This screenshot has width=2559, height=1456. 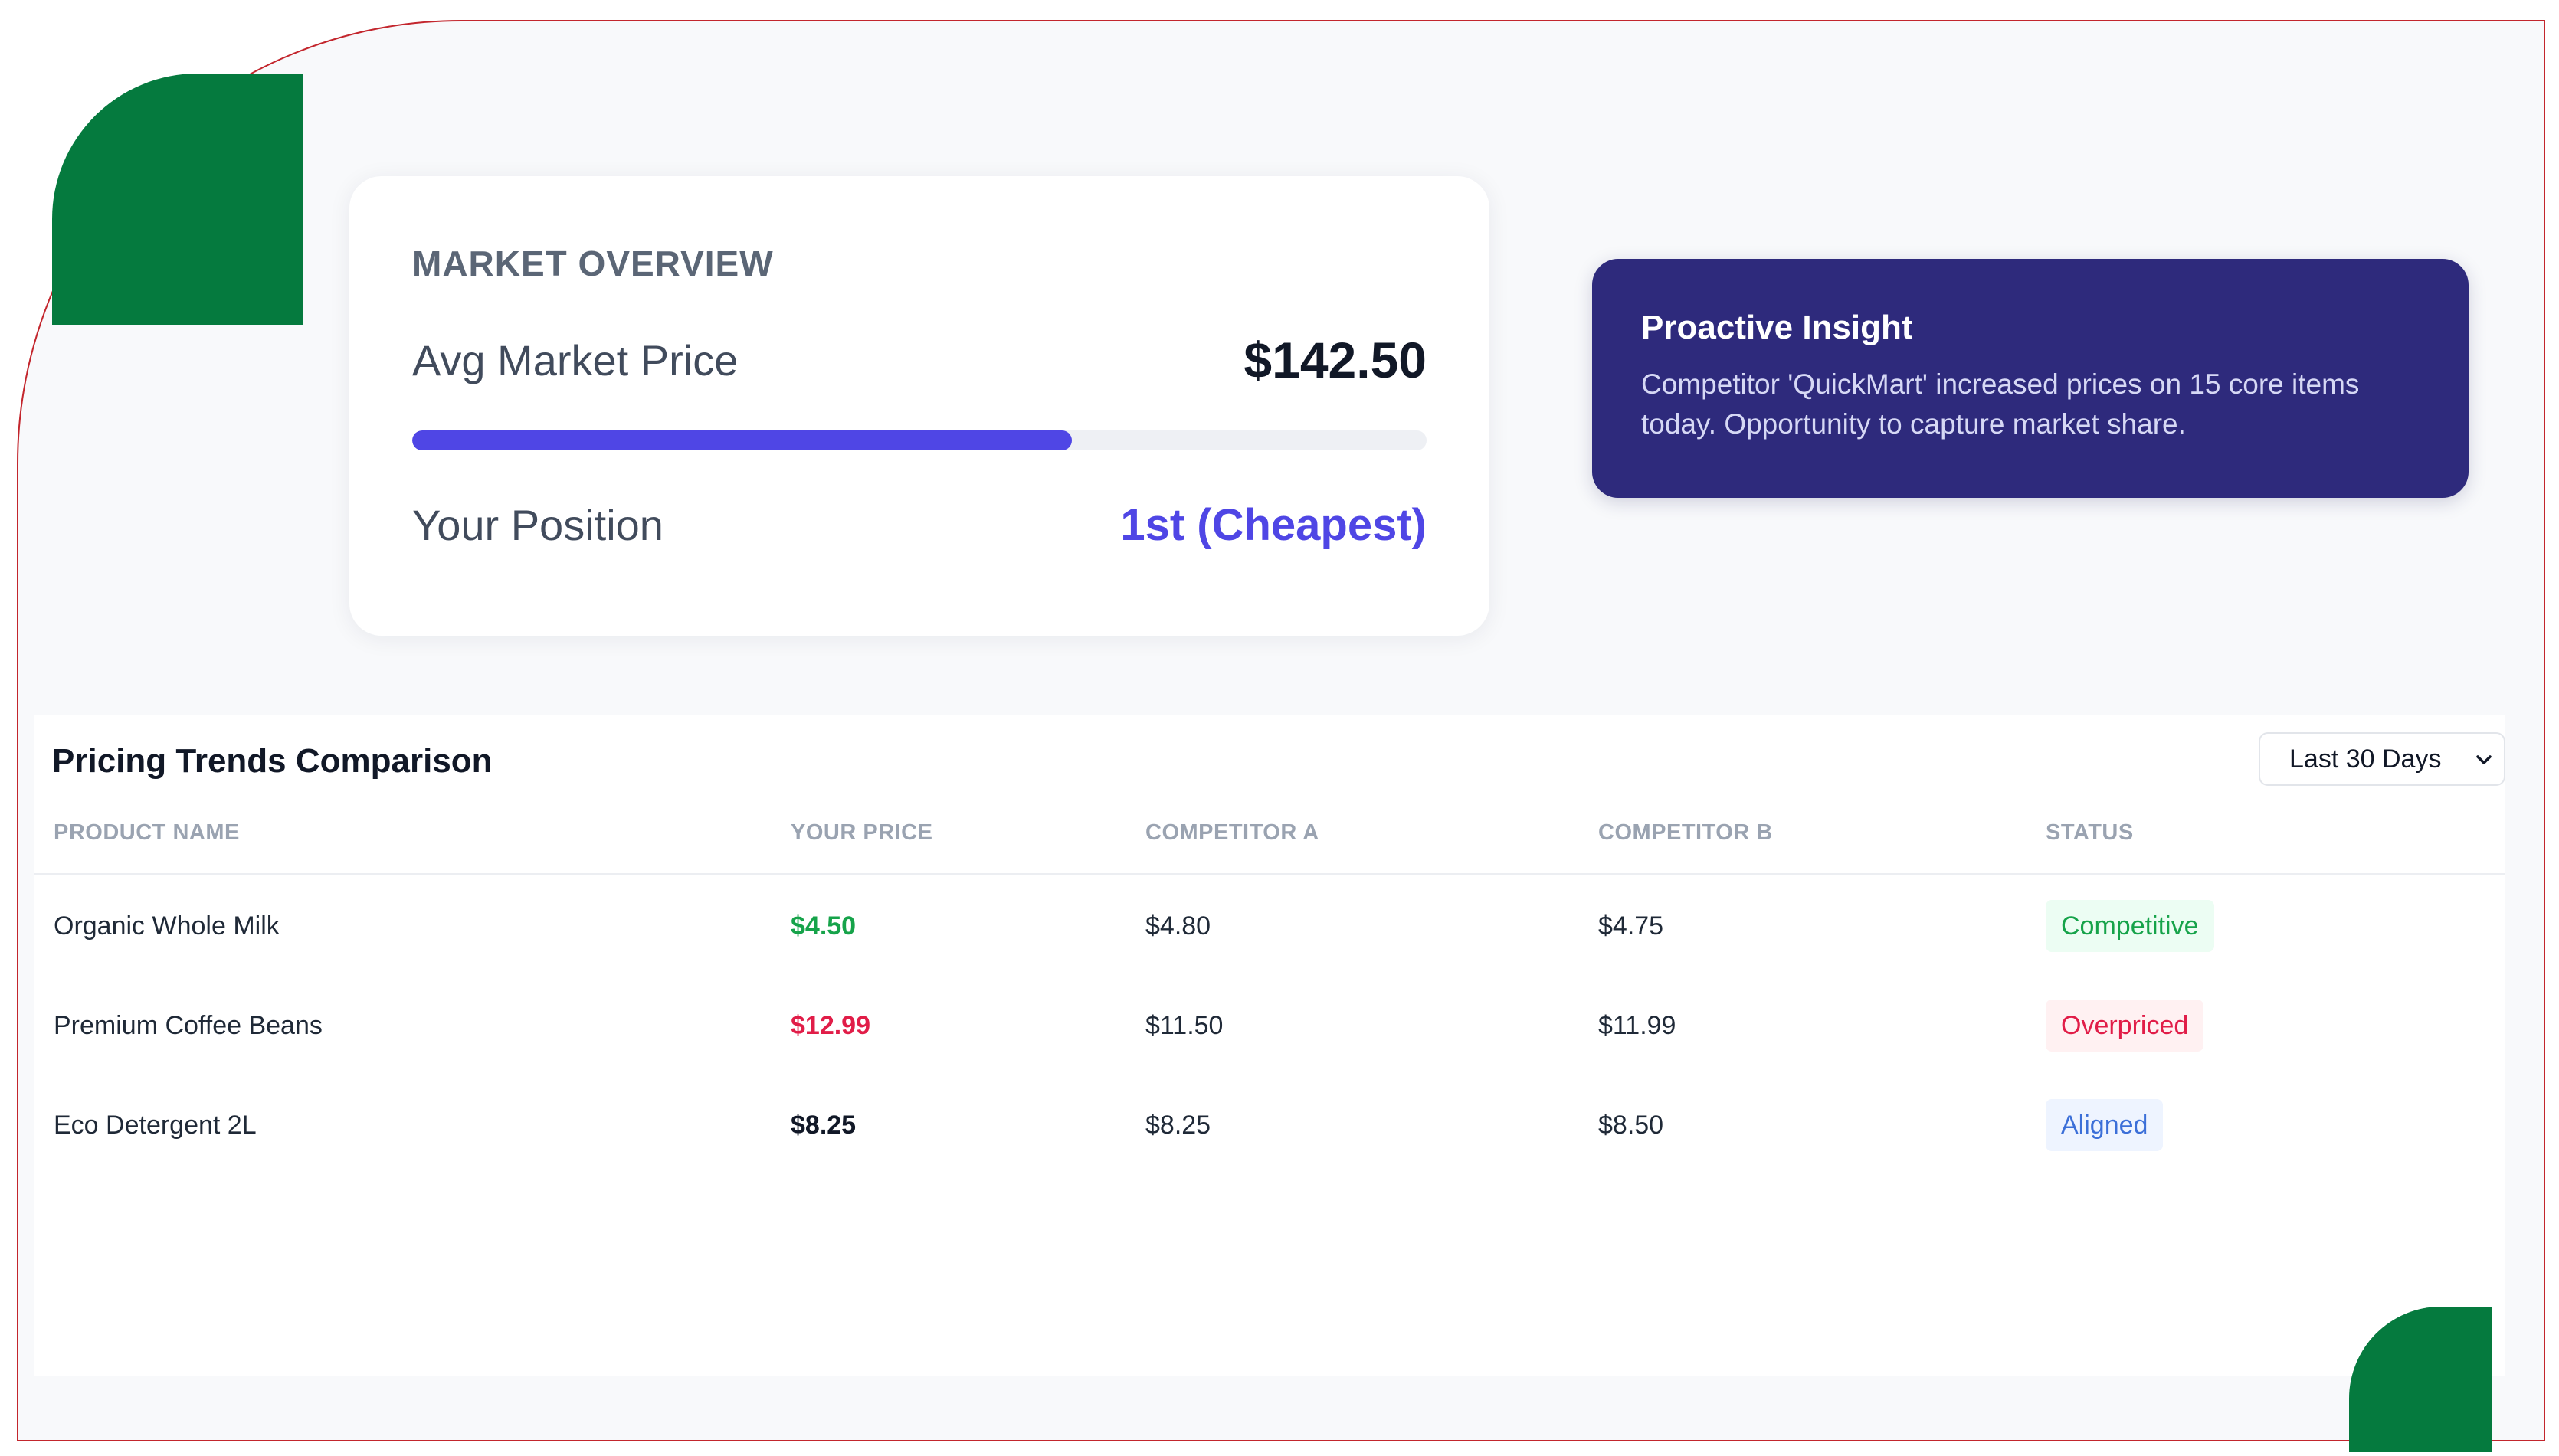 What do you see at coordinates (1178, 1125) in the screenshot?
I see `competitor-a-cell: $8.25` at bounding box center [1178, 1125].